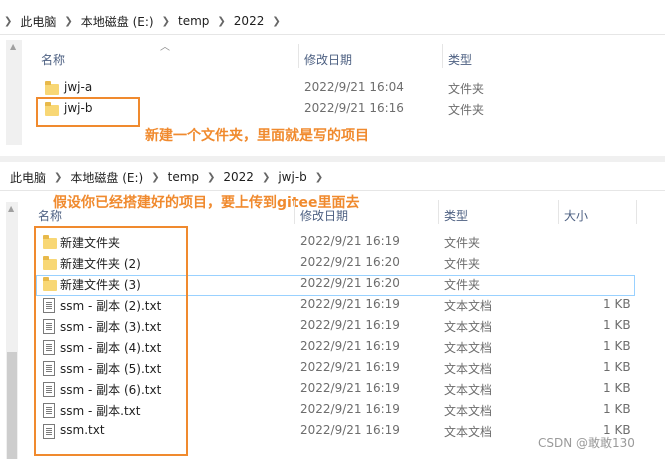  Describe the element at coordinates (586, 443) in the screenshot. I see `watermark: CSDN @敢敢130` at that location.